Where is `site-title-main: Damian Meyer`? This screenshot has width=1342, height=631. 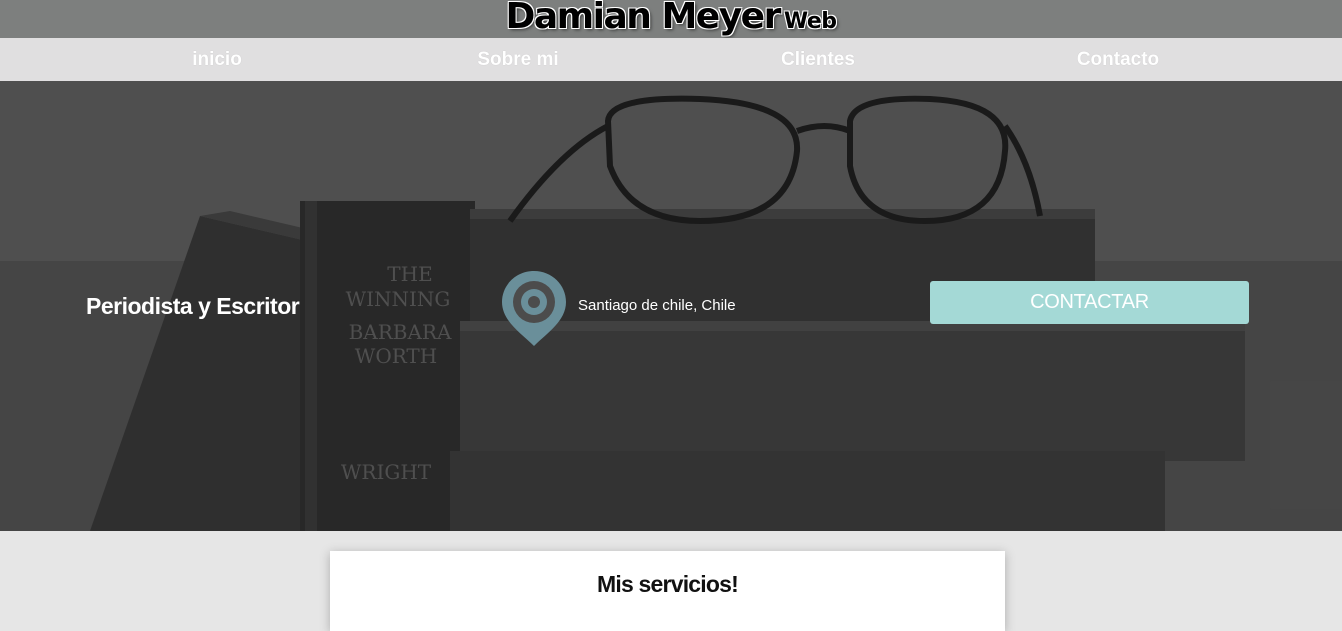
site-title-main: Damian Meyer is located at coordinates (643, 18).